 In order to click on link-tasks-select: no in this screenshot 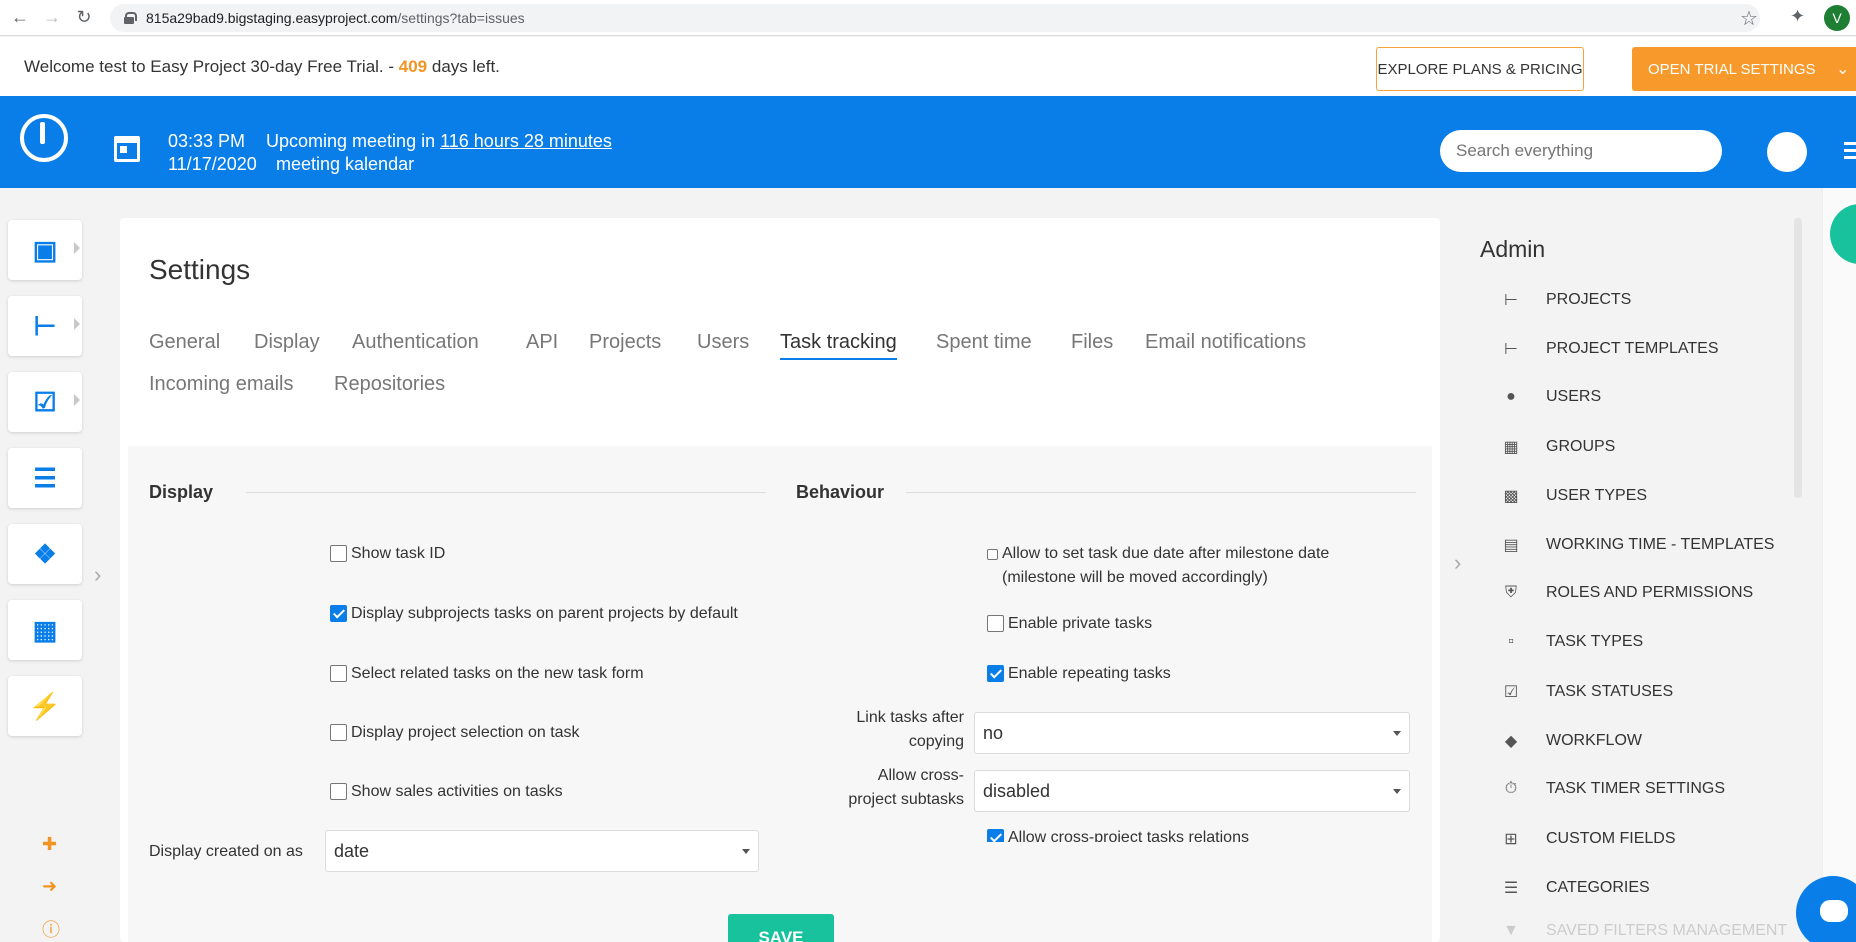, I will do `click(1192, 733)`.